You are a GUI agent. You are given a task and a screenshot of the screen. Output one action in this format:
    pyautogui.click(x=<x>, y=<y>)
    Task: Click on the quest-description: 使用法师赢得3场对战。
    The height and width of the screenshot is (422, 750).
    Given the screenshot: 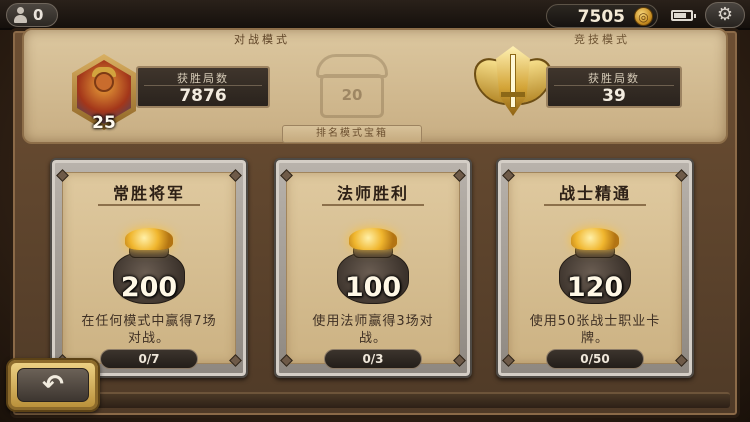 What is the action you would take?
    pyautogui.click(x=373, y=330)
    